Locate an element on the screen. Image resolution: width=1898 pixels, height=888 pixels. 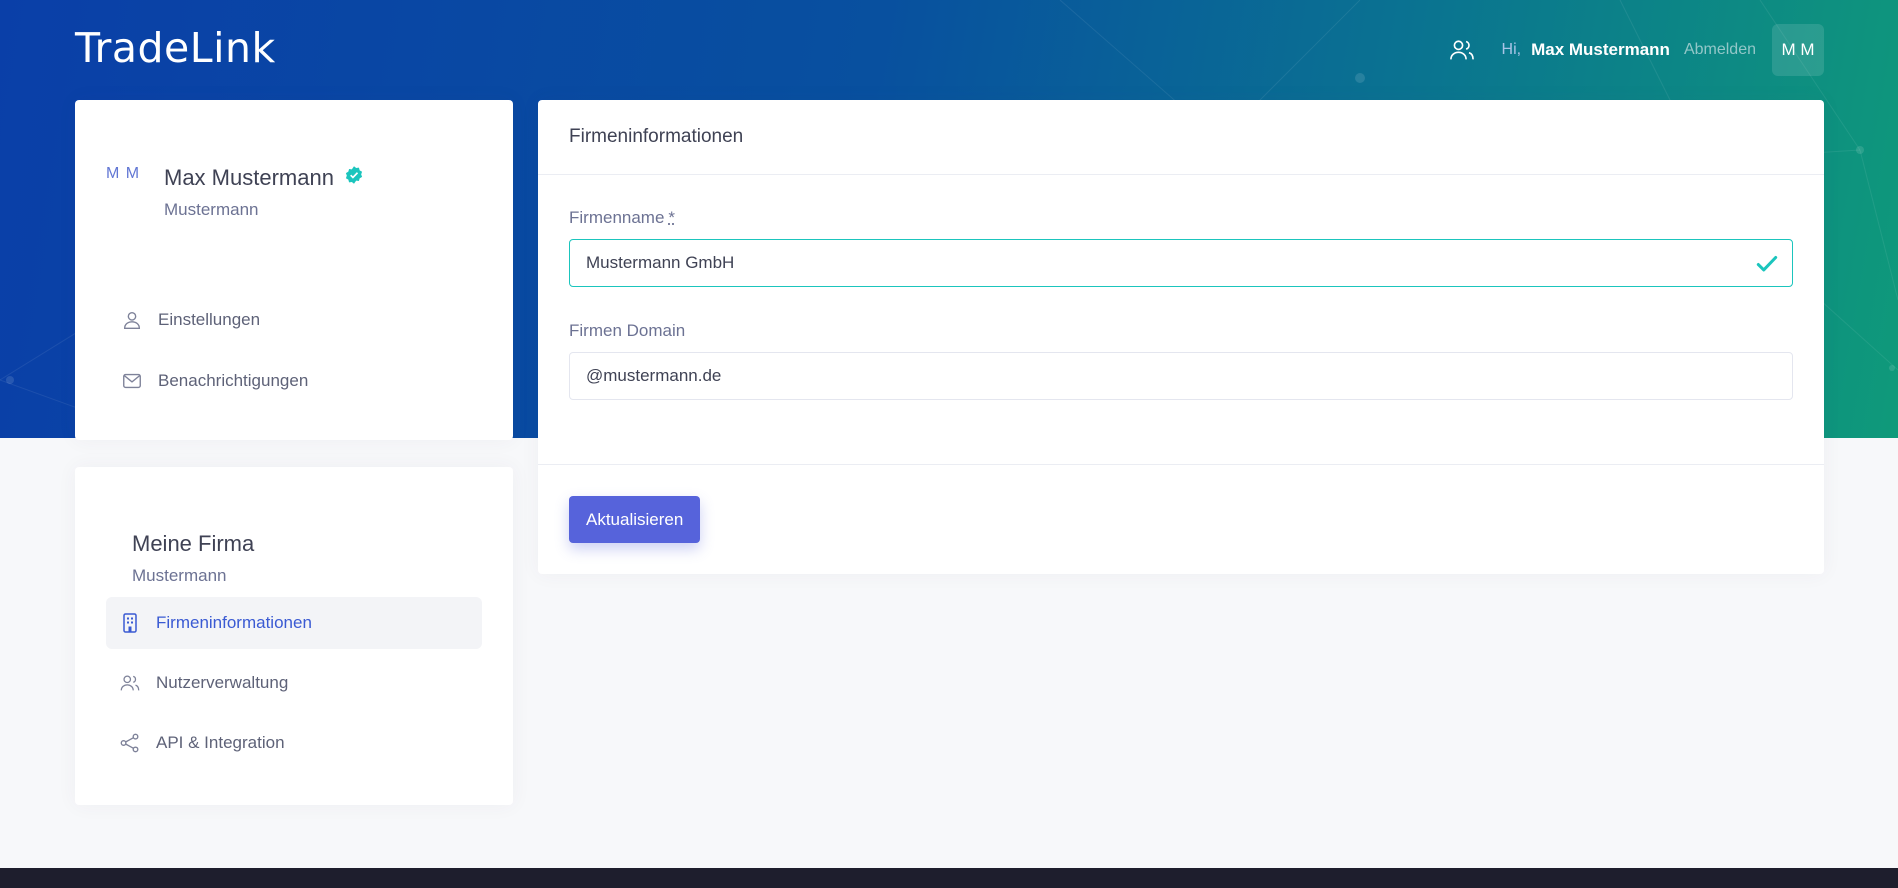
logout-link: Abmelden is located at coordinates (1720, 50).